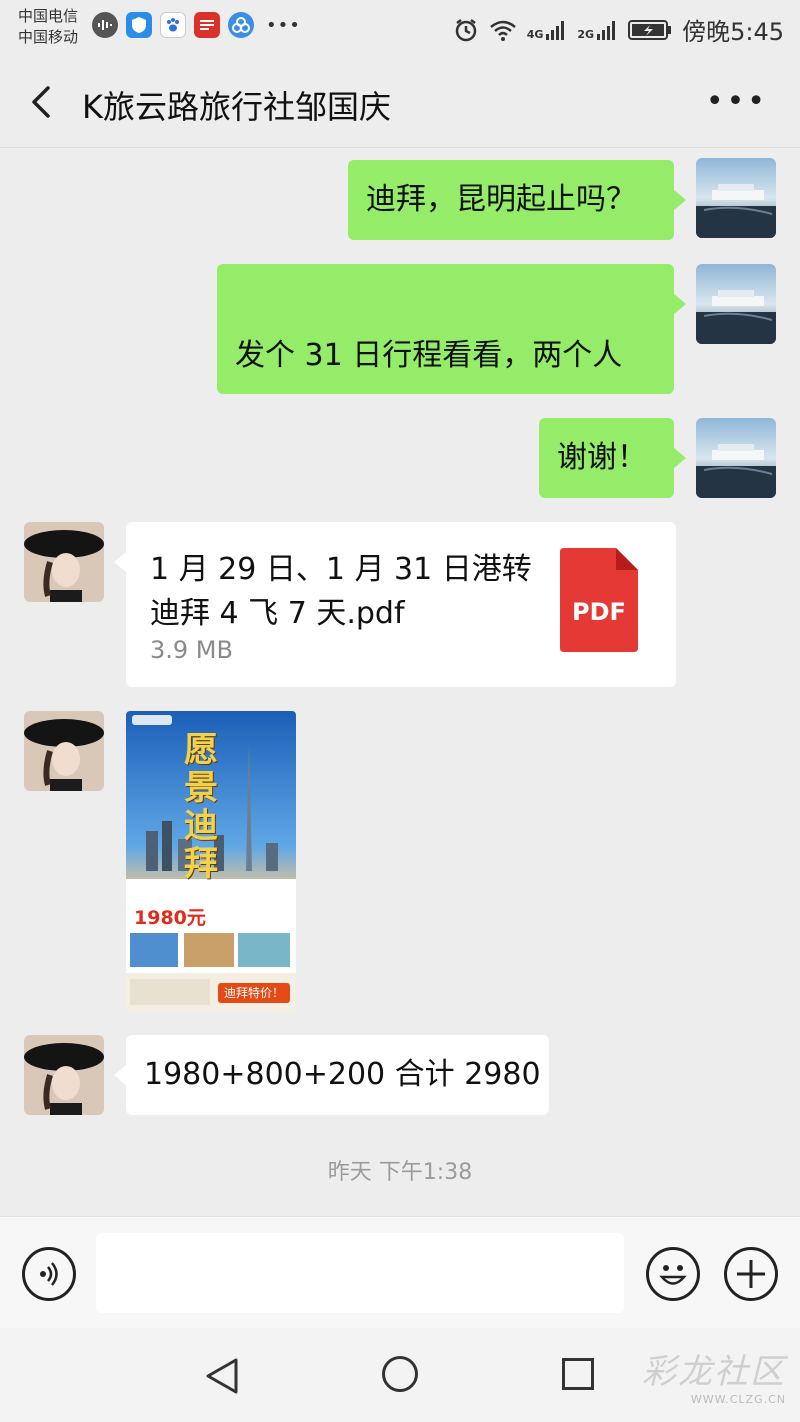 This screenshot has width=800, height=1422. I want to click on poster-tag: 迪拜特价！, so click(254, 993).